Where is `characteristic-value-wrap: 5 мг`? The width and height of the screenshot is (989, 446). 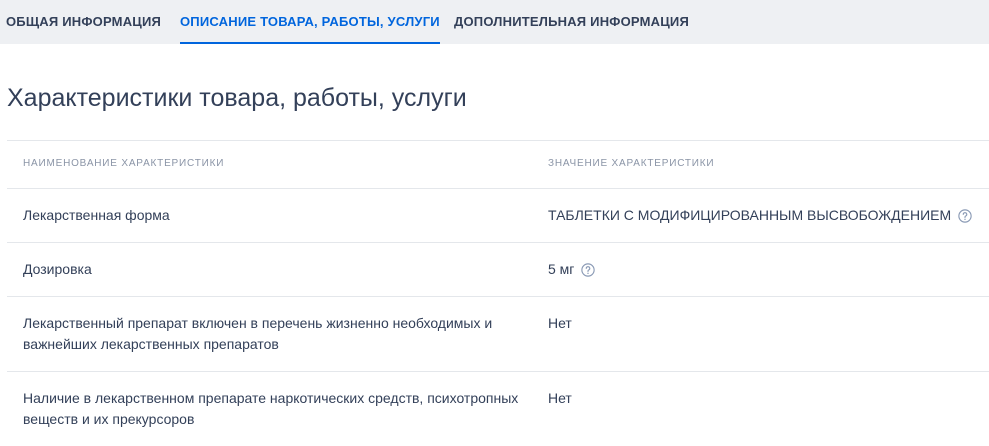
characteristic-value-wrap: 5 мг is located at coordinates (572, 269).